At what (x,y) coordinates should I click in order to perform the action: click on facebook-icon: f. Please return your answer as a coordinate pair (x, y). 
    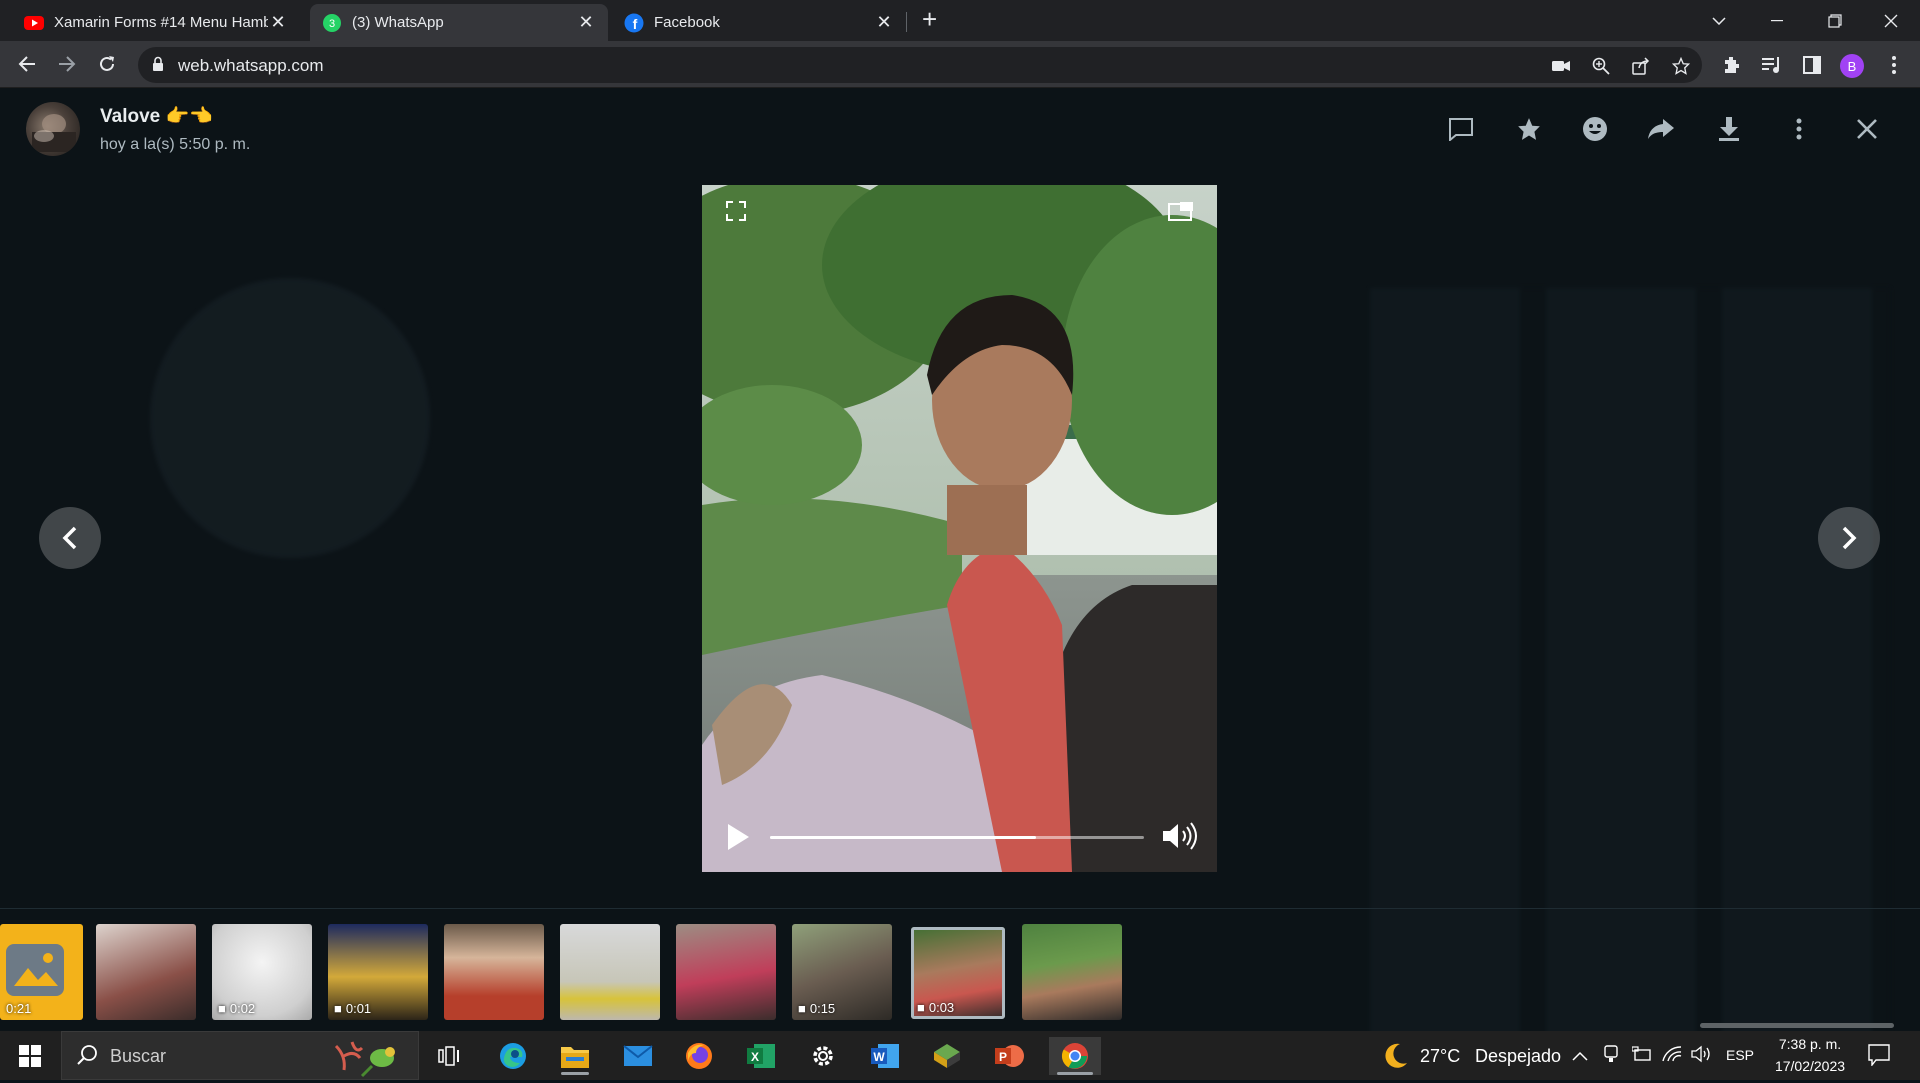
    Looking at the image, I should click on (634, 23).